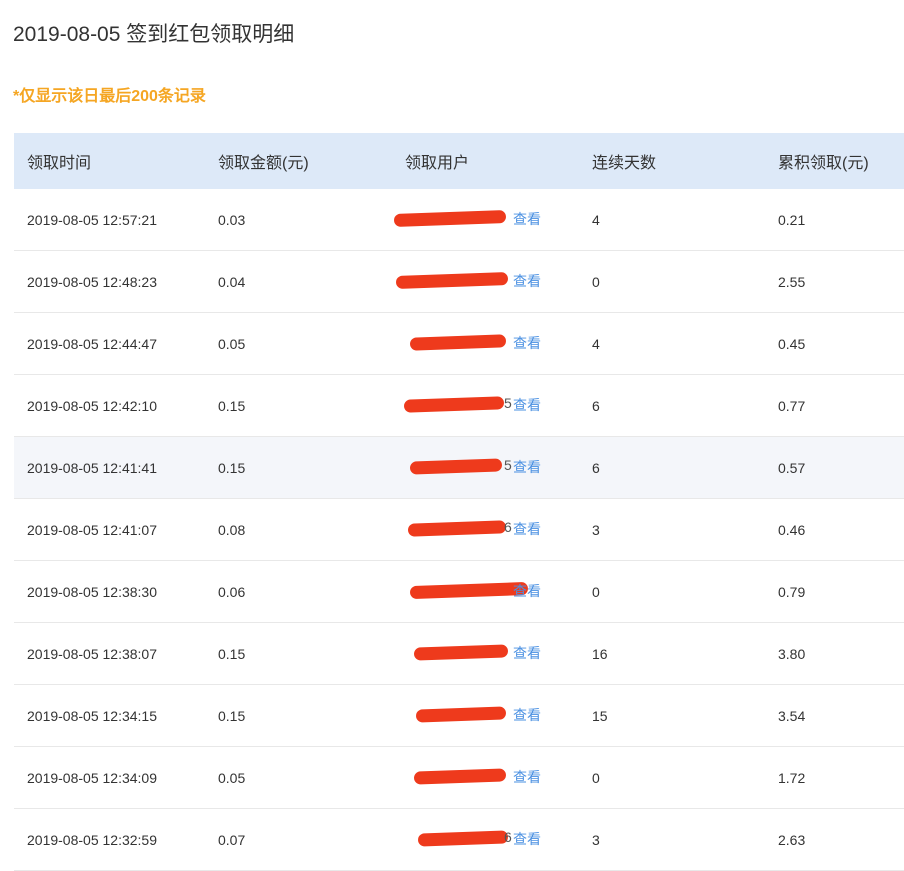 The height and width of the screenshot is (871, 904). What do you see at coordinates (263, 163) in the screenshot?
I see `header-amount: 领取金额(元)` at bounding box center [263, 163].